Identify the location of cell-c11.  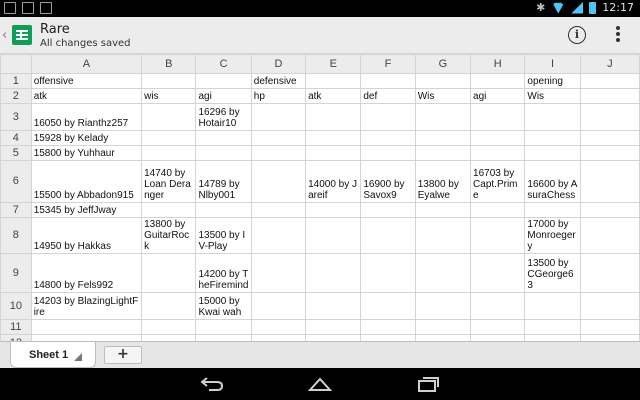
(223, 327).